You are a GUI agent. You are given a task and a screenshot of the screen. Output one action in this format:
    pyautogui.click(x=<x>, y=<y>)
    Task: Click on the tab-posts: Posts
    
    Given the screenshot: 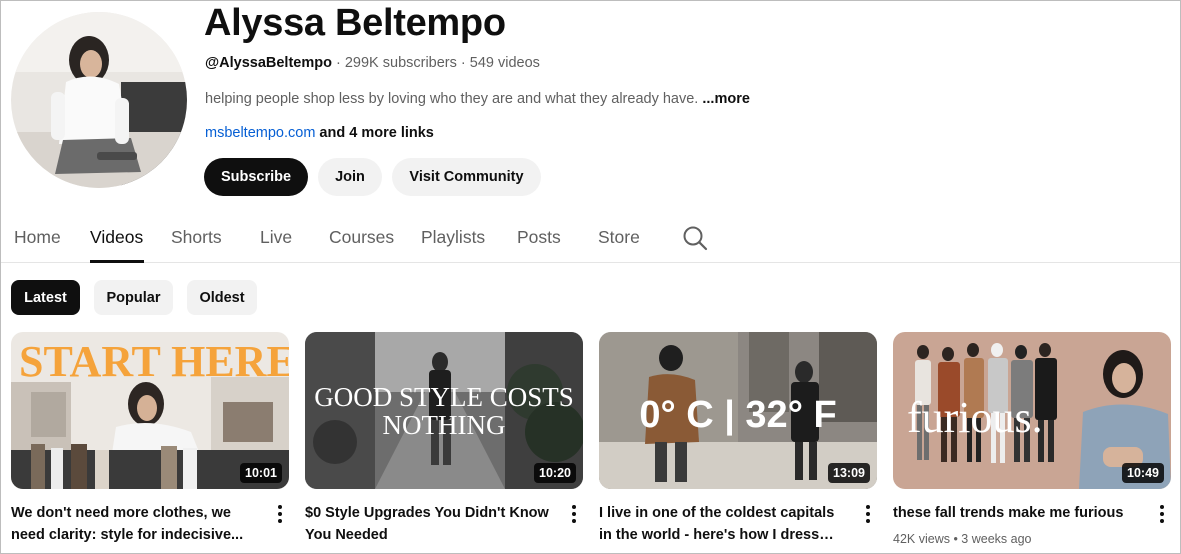 What is the action you would take?
    pyautogui.click(x=539, y=237)
    